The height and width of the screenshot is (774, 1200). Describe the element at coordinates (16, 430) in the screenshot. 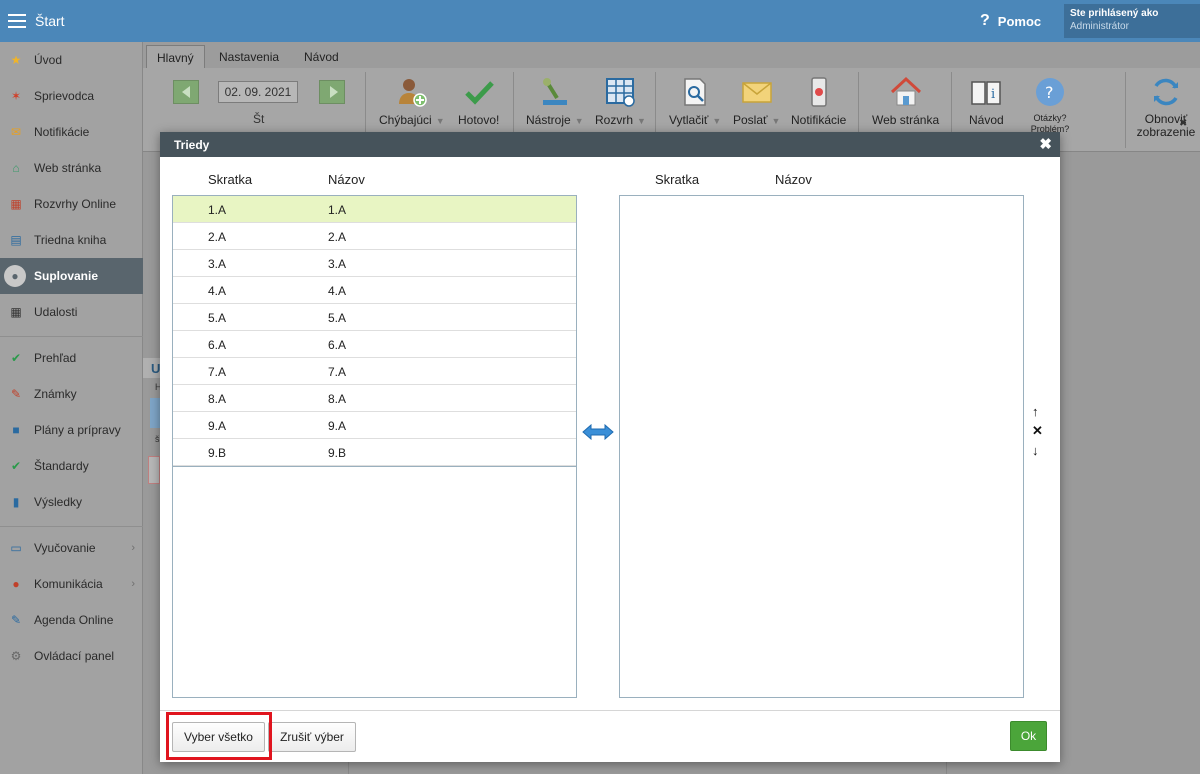

I see `briefcase-icon: ■` at that location.